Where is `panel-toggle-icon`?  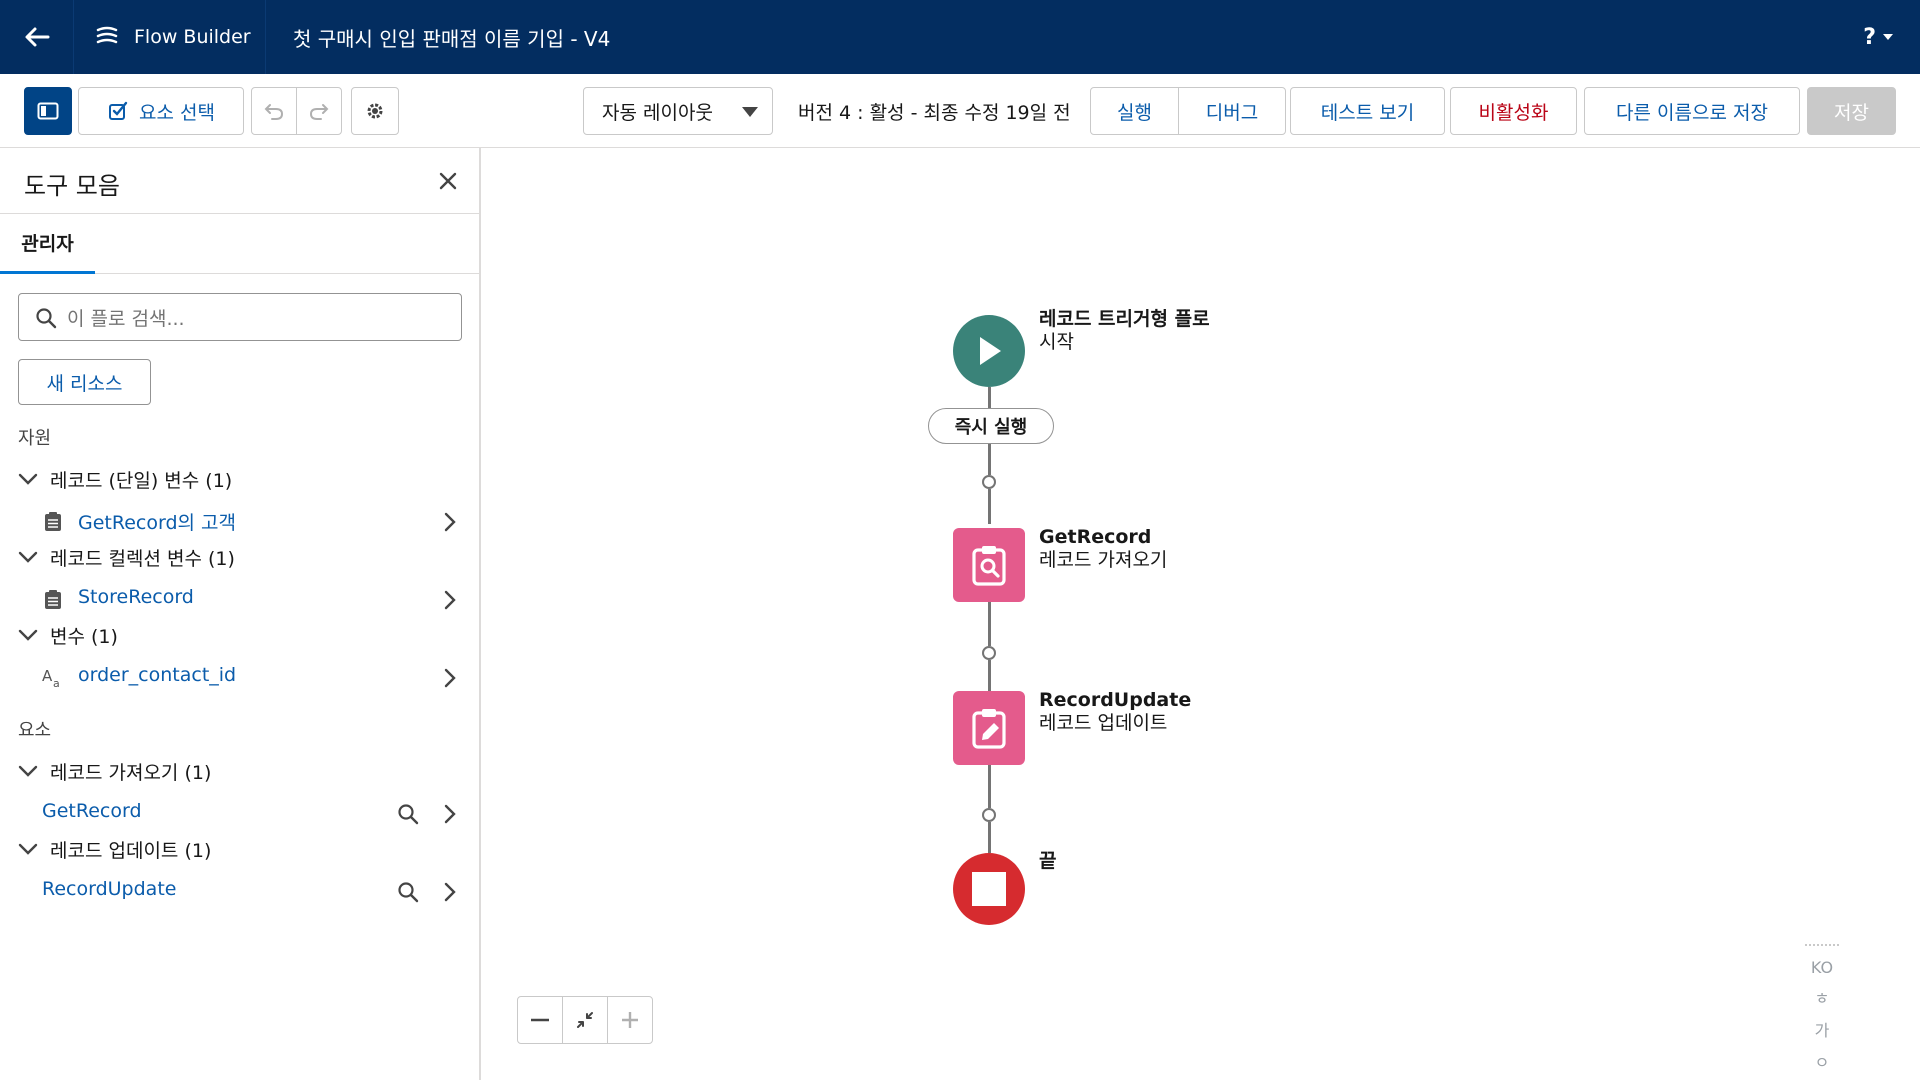
panel-toggle-icon is located at coordinates (48, 111).